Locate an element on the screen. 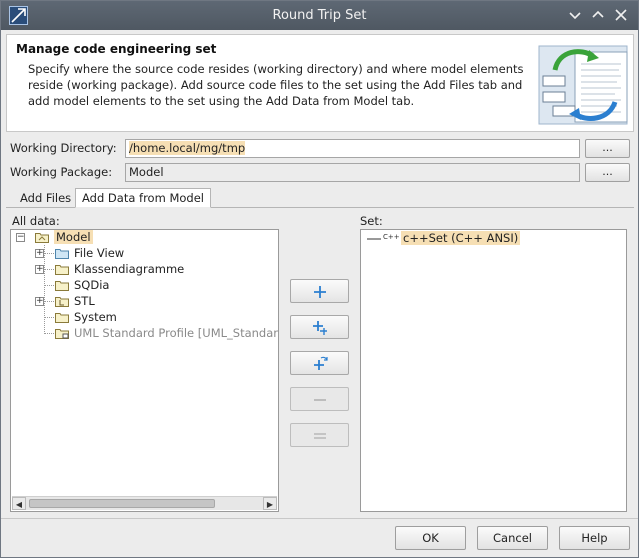  add-recursive-button is located at coordinates (319, 327).